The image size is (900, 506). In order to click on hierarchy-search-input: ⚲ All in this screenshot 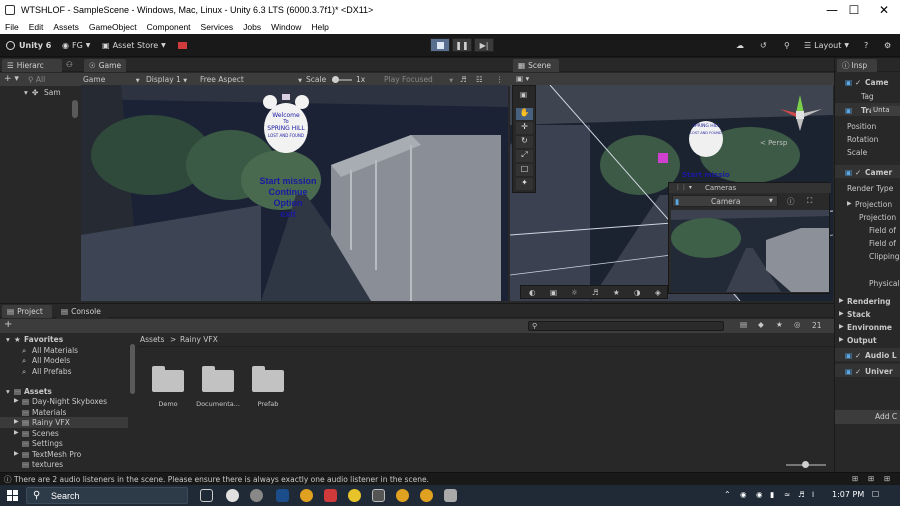, I will do `click(36, 79)`.